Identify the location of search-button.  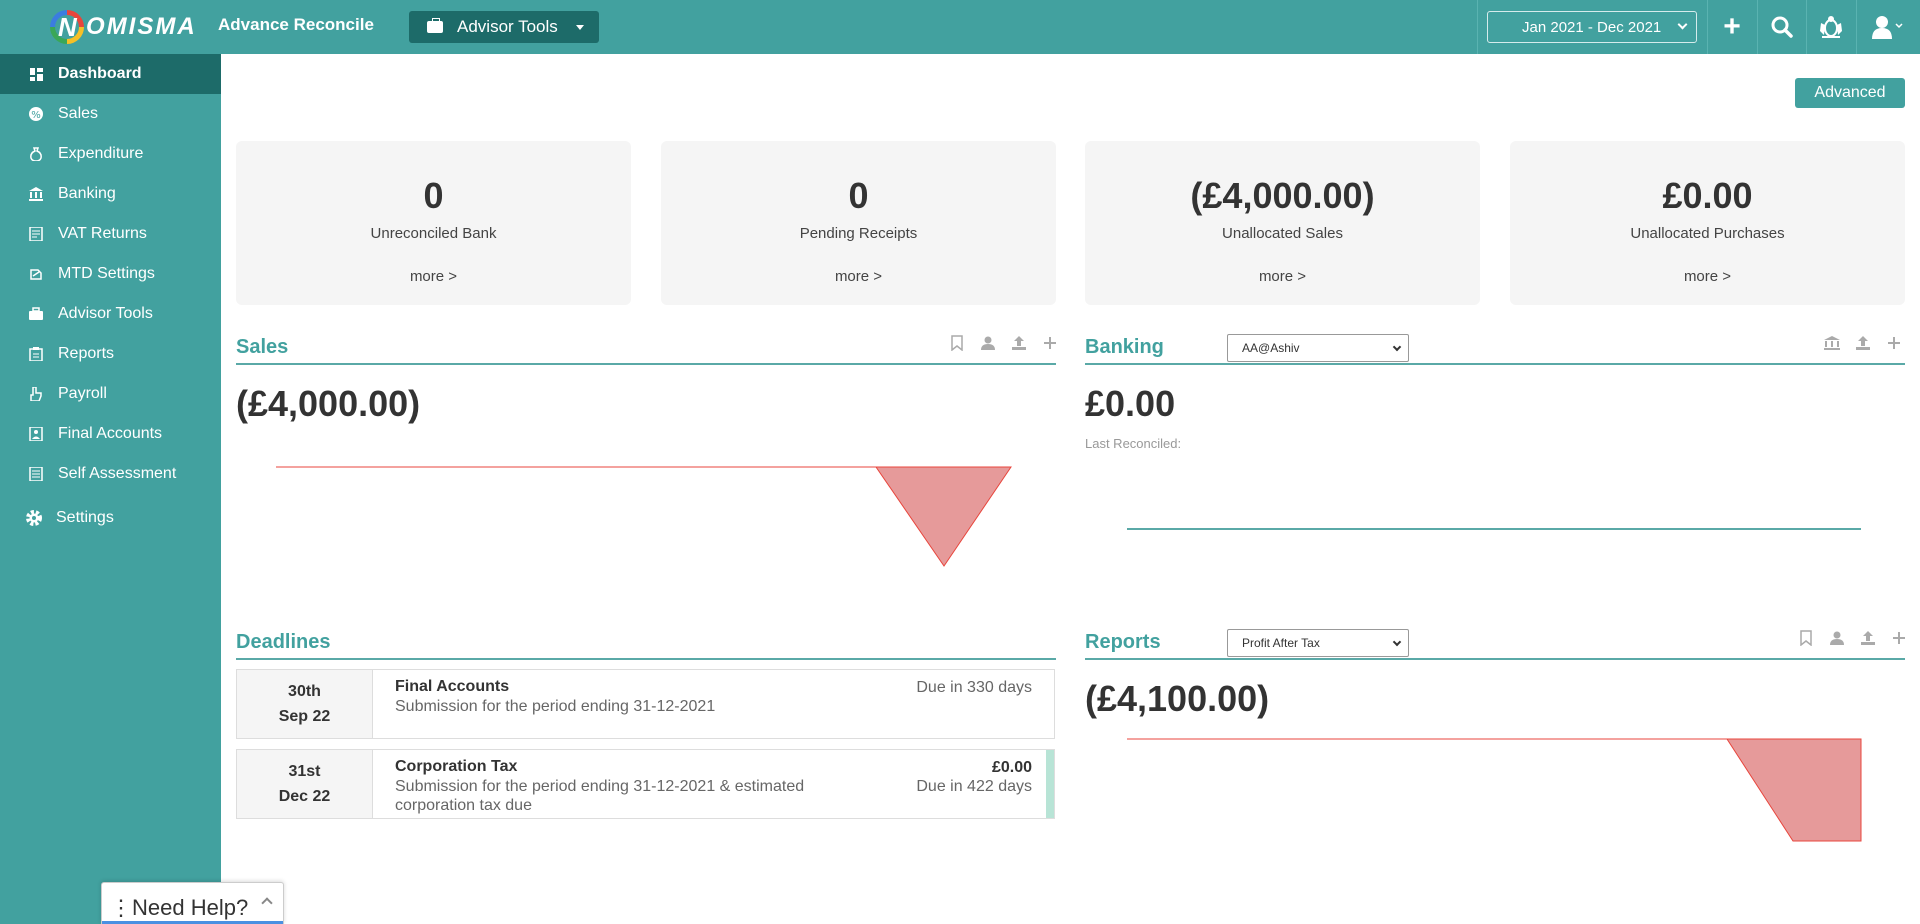
(1782, 27).